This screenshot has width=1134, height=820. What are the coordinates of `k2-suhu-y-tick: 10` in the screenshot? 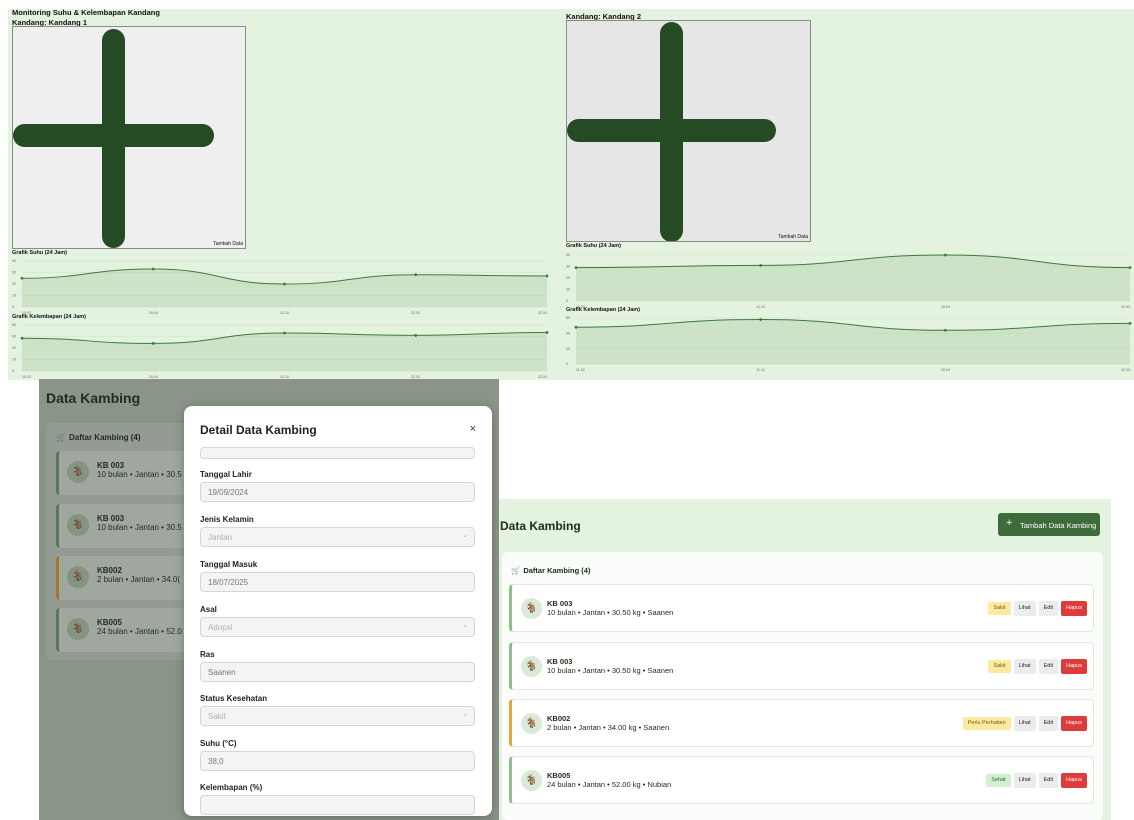 It's located at (568, 290).